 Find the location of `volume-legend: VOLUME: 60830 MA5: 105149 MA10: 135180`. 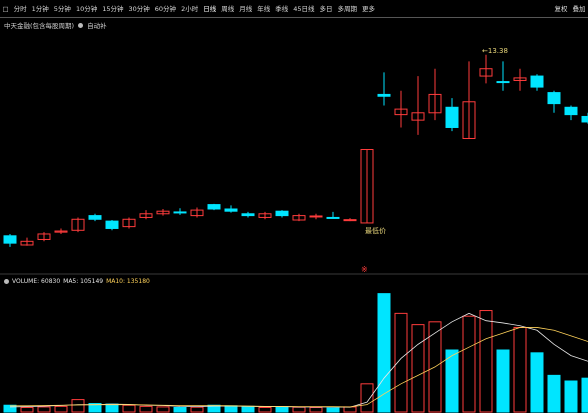

volume-legend: VOLUME: 60830 MA5: 105149 MA10: 135180 is located at coordinates (77, 281).